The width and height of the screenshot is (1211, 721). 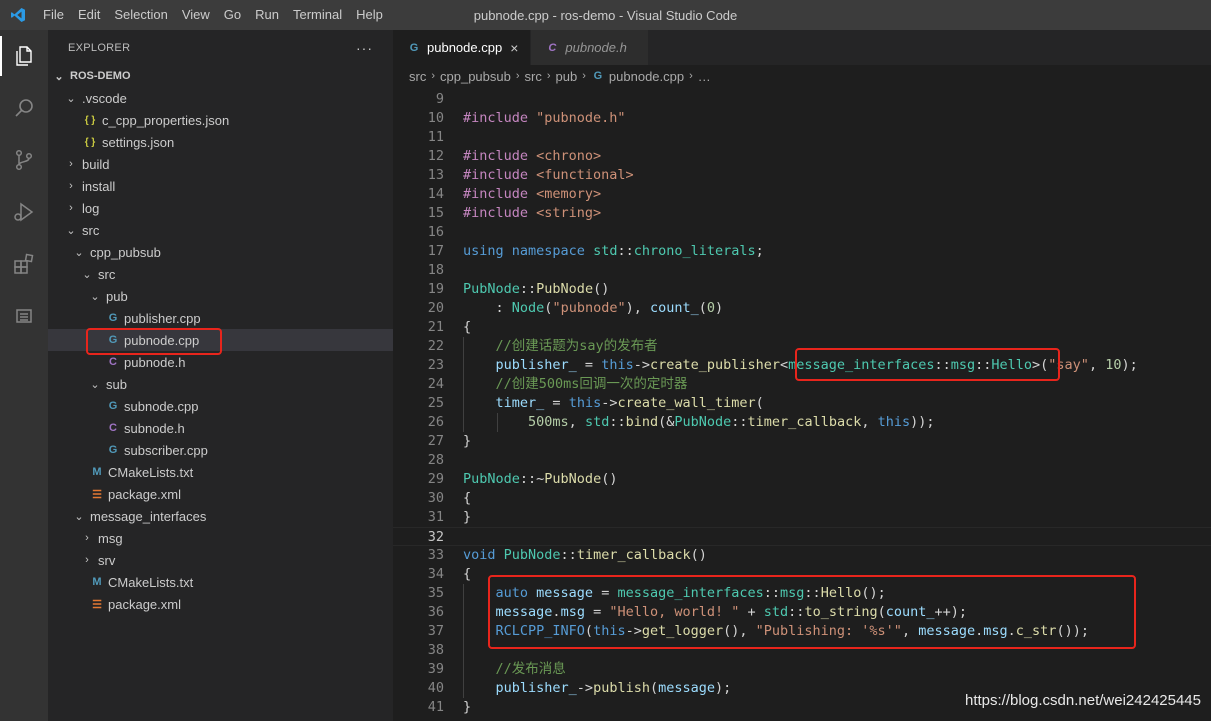 What do you see at coordinates (113, 318) in the screenshot?
I see `cpp-file-icon: G` at bounding box center [113, 318].